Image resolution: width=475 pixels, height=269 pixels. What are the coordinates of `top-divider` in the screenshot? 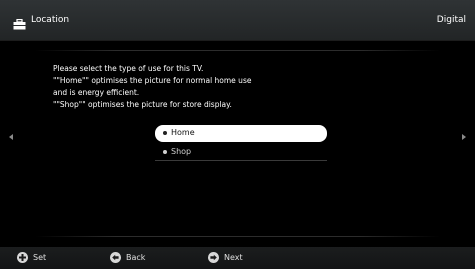 It's located at (237, 50).